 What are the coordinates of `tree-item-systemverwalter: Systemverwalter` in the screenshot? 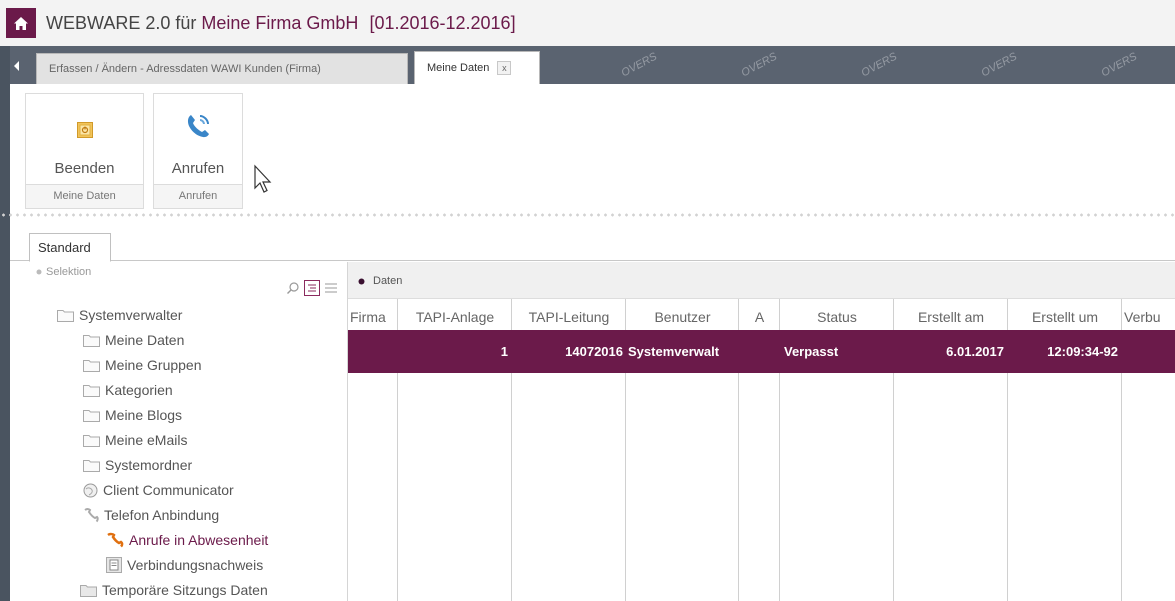 It's located at (119, 315).